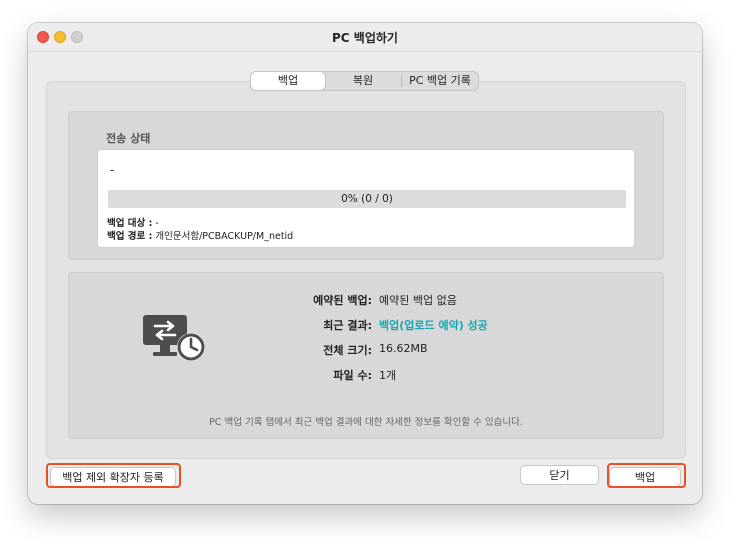 Image resolution: width=748 pixels, height=553 pixels. What do you see at coordinates (113, 475) in the screenshot?
I see `exclude-extension-highlight` at bounding box center [113, 475].